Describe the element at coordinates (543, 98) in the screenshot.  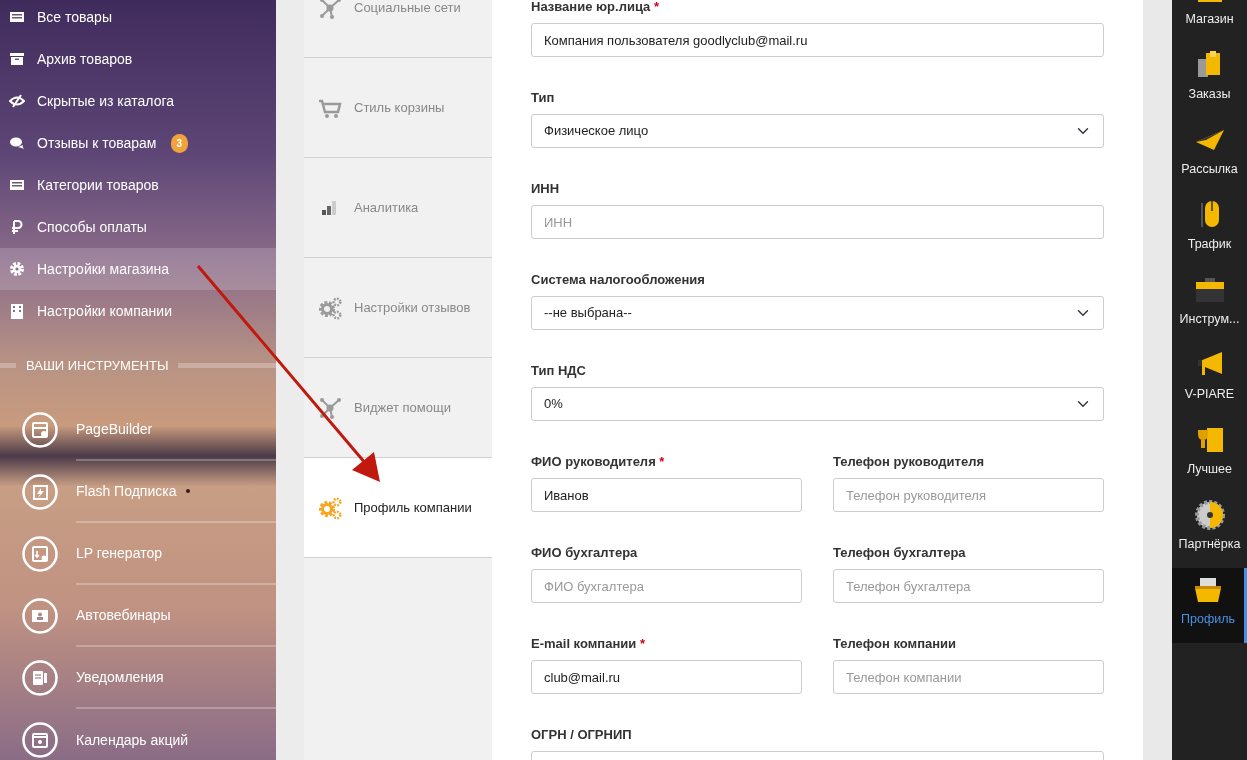
I see `field-label: Тип` at that location.